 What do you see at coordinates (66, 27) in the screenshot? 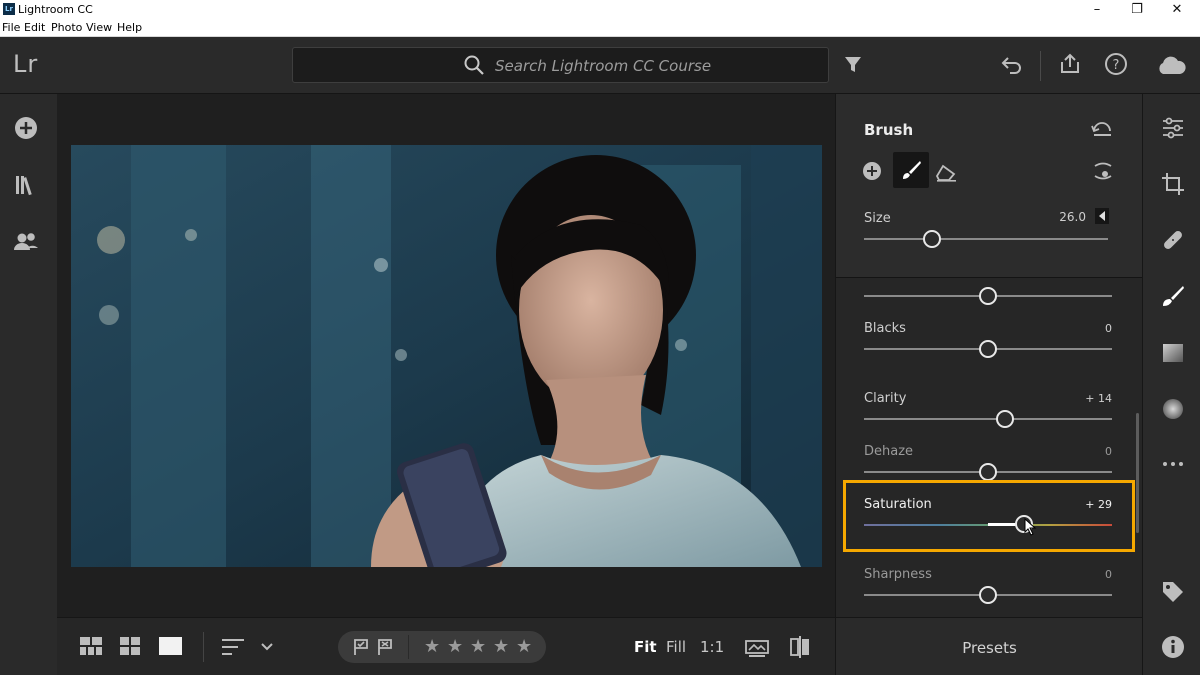
I see `menu-photo: Photo` at bounding box center [66, 27].